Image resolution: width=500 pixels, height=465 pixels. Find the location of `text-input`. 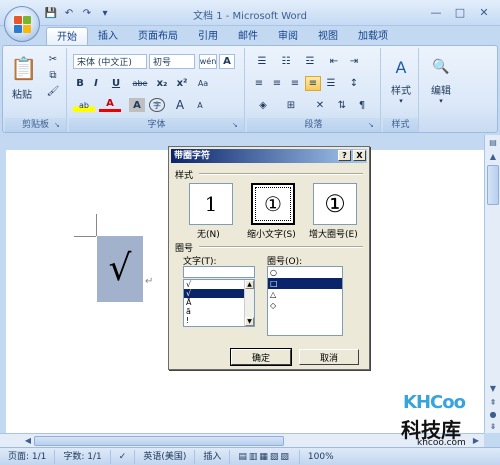

text-input is located at coordinates (219, 272).